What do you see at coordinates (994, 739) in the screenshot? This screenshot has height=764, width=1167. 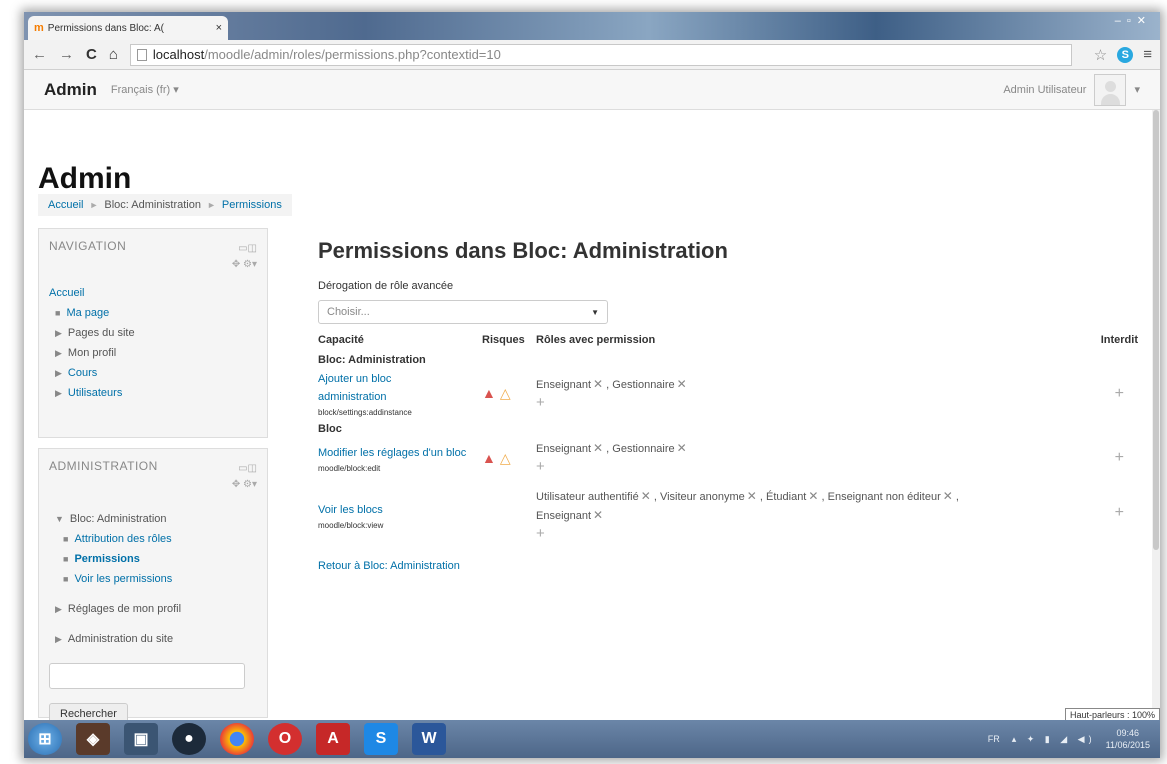 I see `language-indicator: FR` at bounding box center [994, 739].